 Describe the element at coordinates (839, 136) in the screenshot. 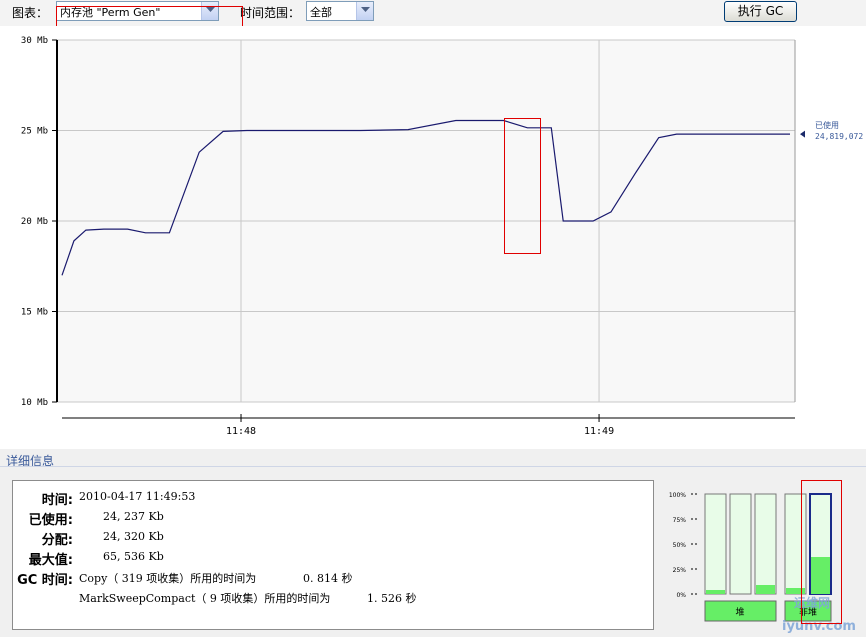

I see `legend-value: 24,819,072` at that location.